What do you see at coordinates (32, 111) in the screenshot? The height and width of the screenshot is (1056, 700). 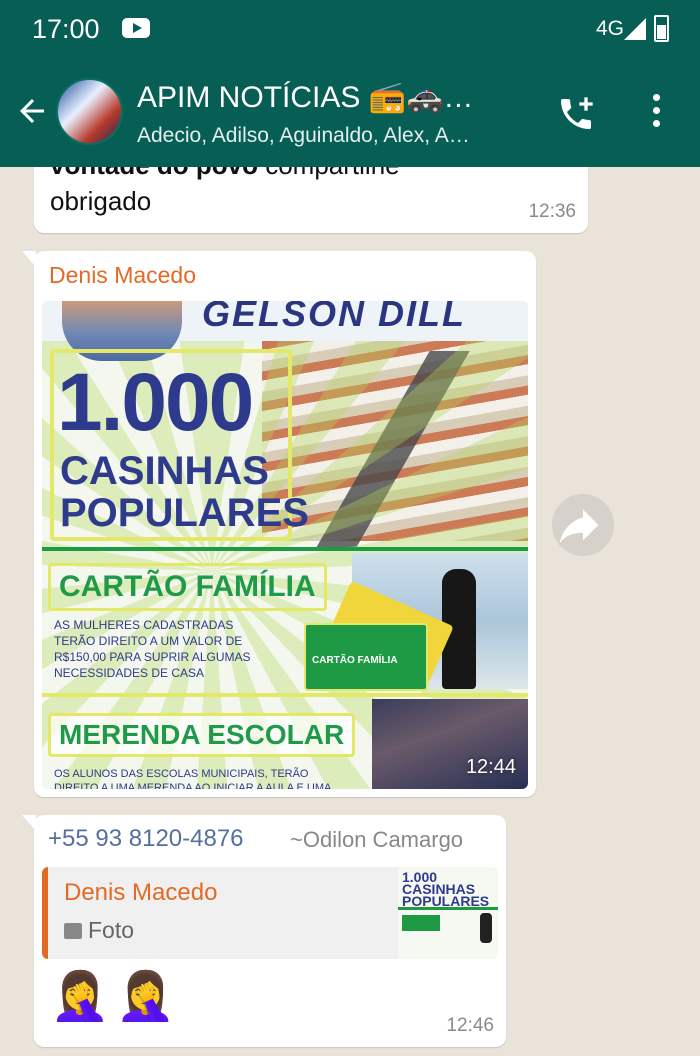 I see `back-arrow-icon` at bounding box center [32, 111].